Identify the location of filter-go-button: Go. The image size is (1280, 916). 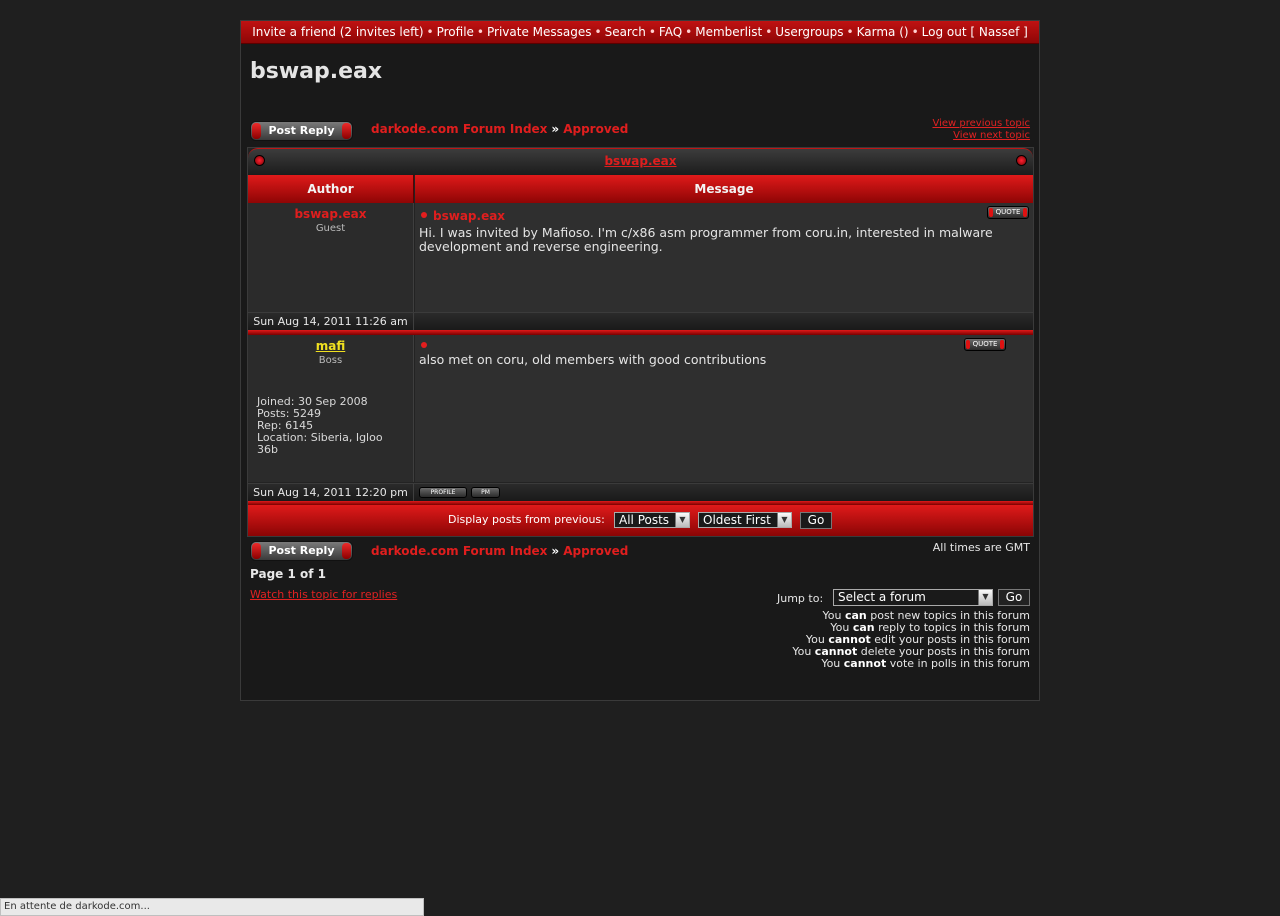
(816, 520).